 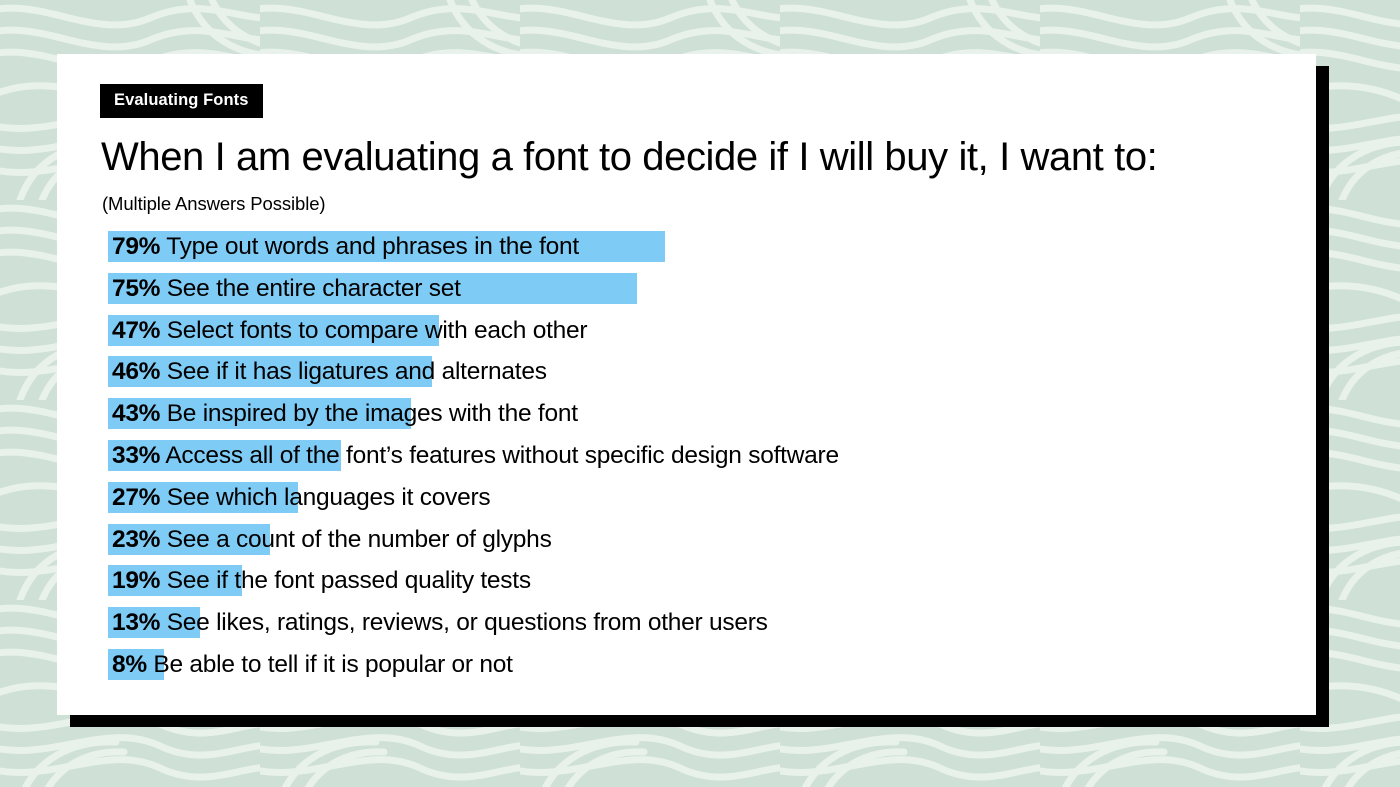 What do you see at coordinates (310, 288) in the screenshot?
I see `answer-label: See the entire character set` at bounding box center [310, 288].